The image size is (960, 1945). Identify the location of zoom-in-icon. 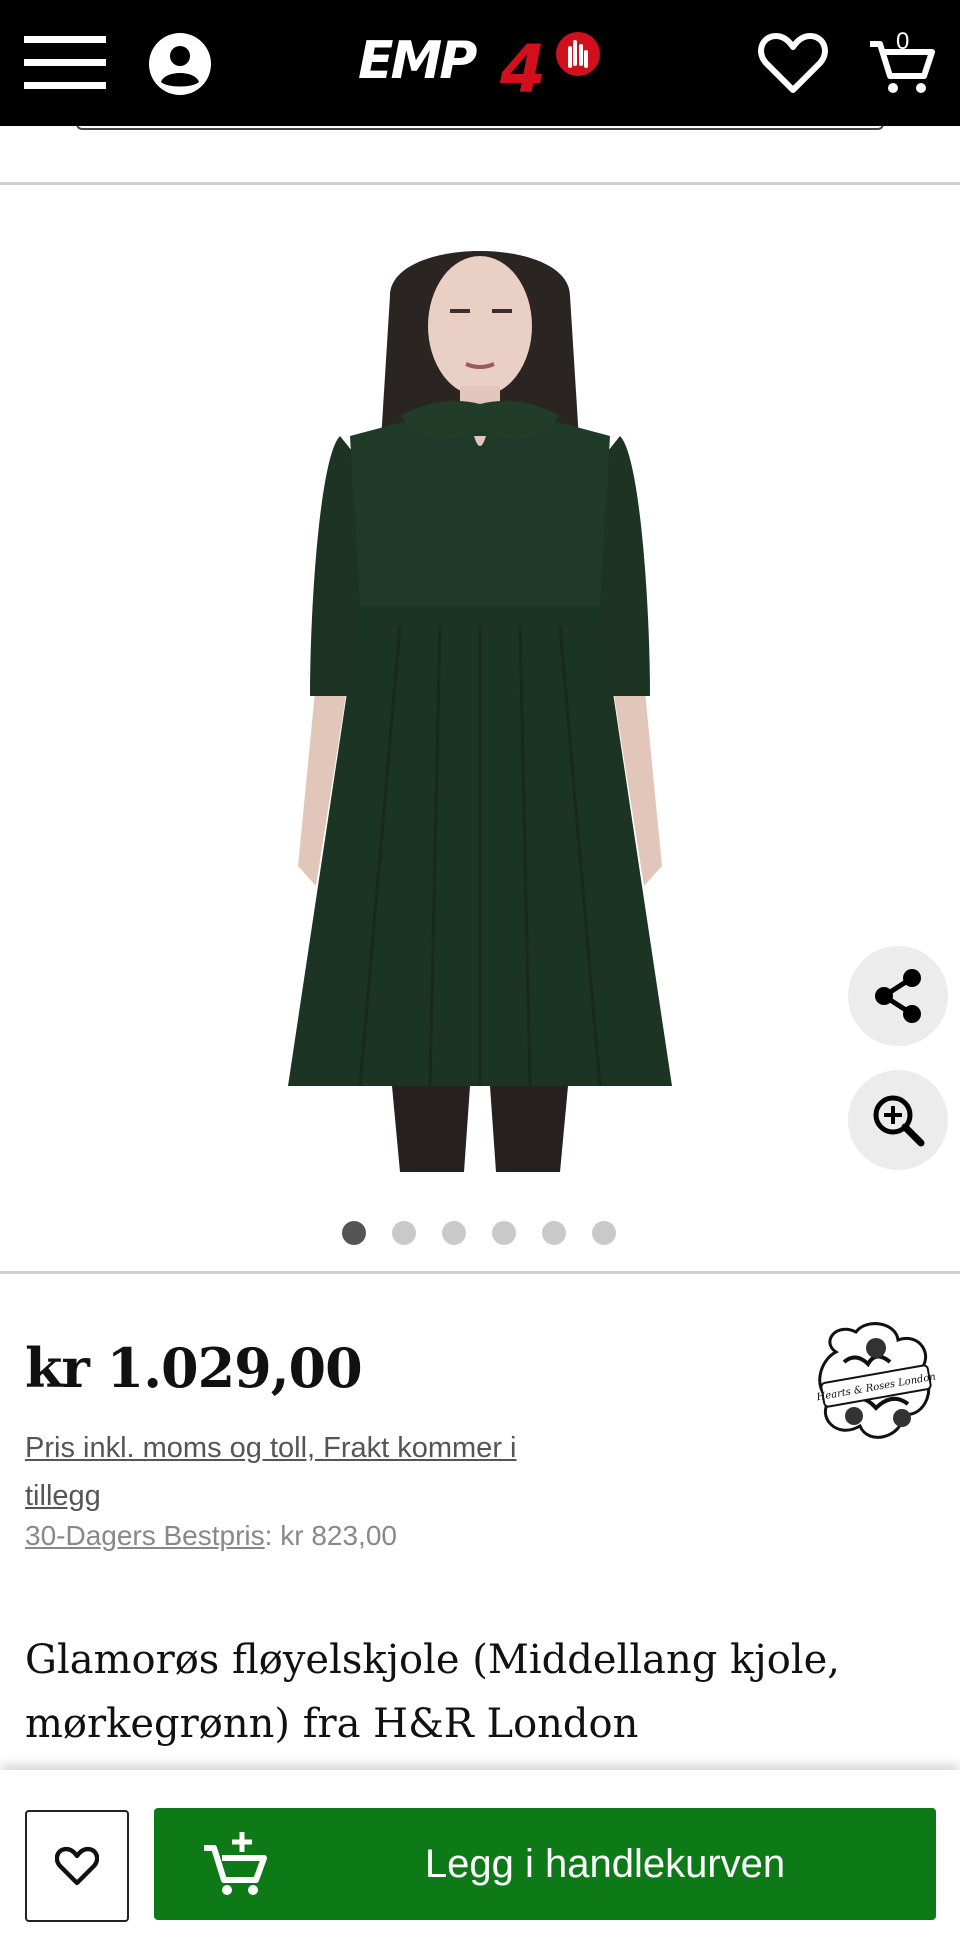
(899, 1121).